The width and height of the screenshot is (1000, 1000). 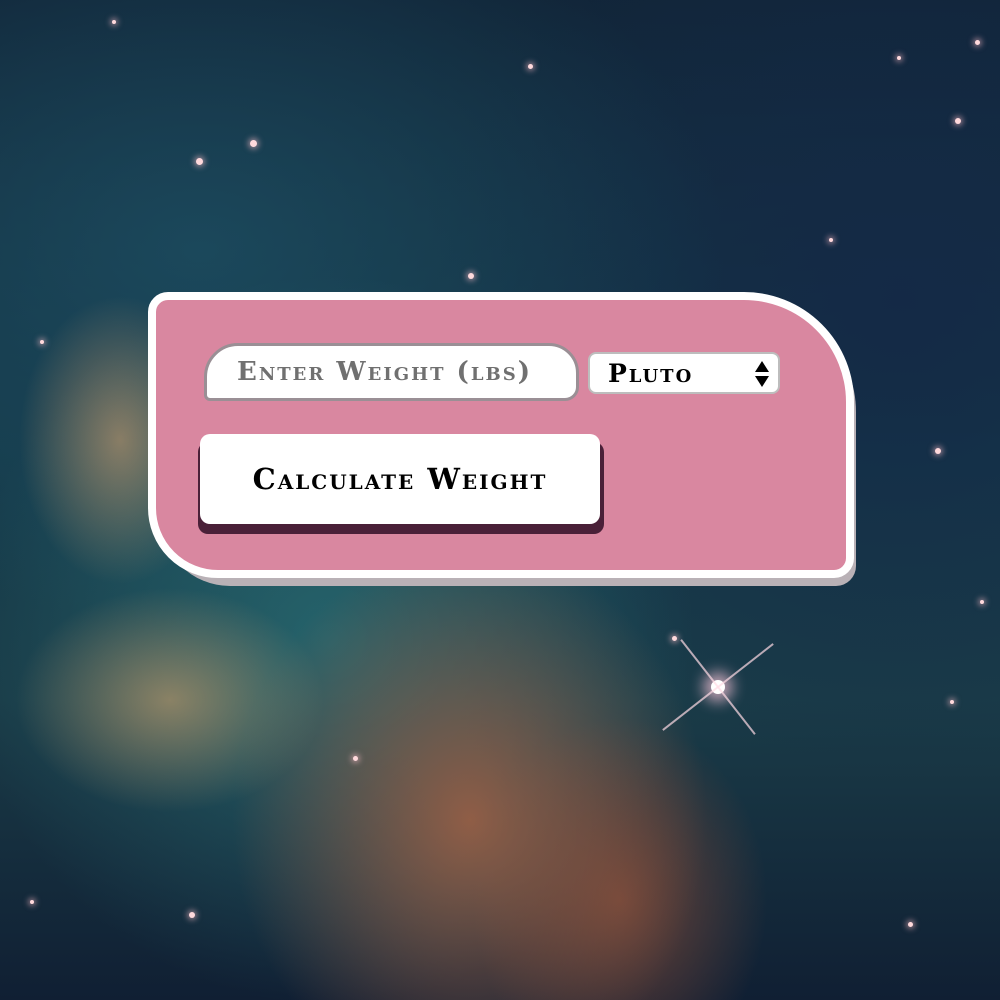 What do you see at coordinates (651, 373) in the screenshot?
I see `planet-select-value: Pluto` at bounding box center [651, 373].